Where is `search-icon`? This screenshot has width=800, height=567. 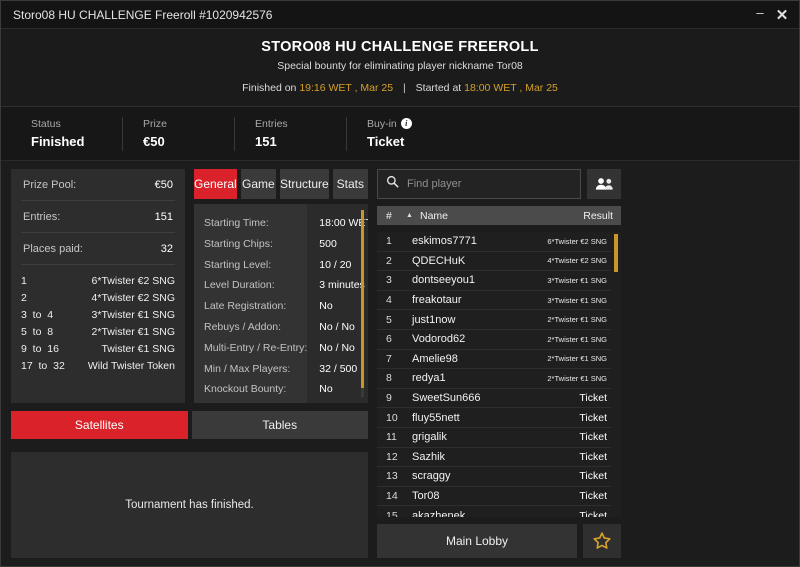
search-icon is located at coordinates (392, 184).